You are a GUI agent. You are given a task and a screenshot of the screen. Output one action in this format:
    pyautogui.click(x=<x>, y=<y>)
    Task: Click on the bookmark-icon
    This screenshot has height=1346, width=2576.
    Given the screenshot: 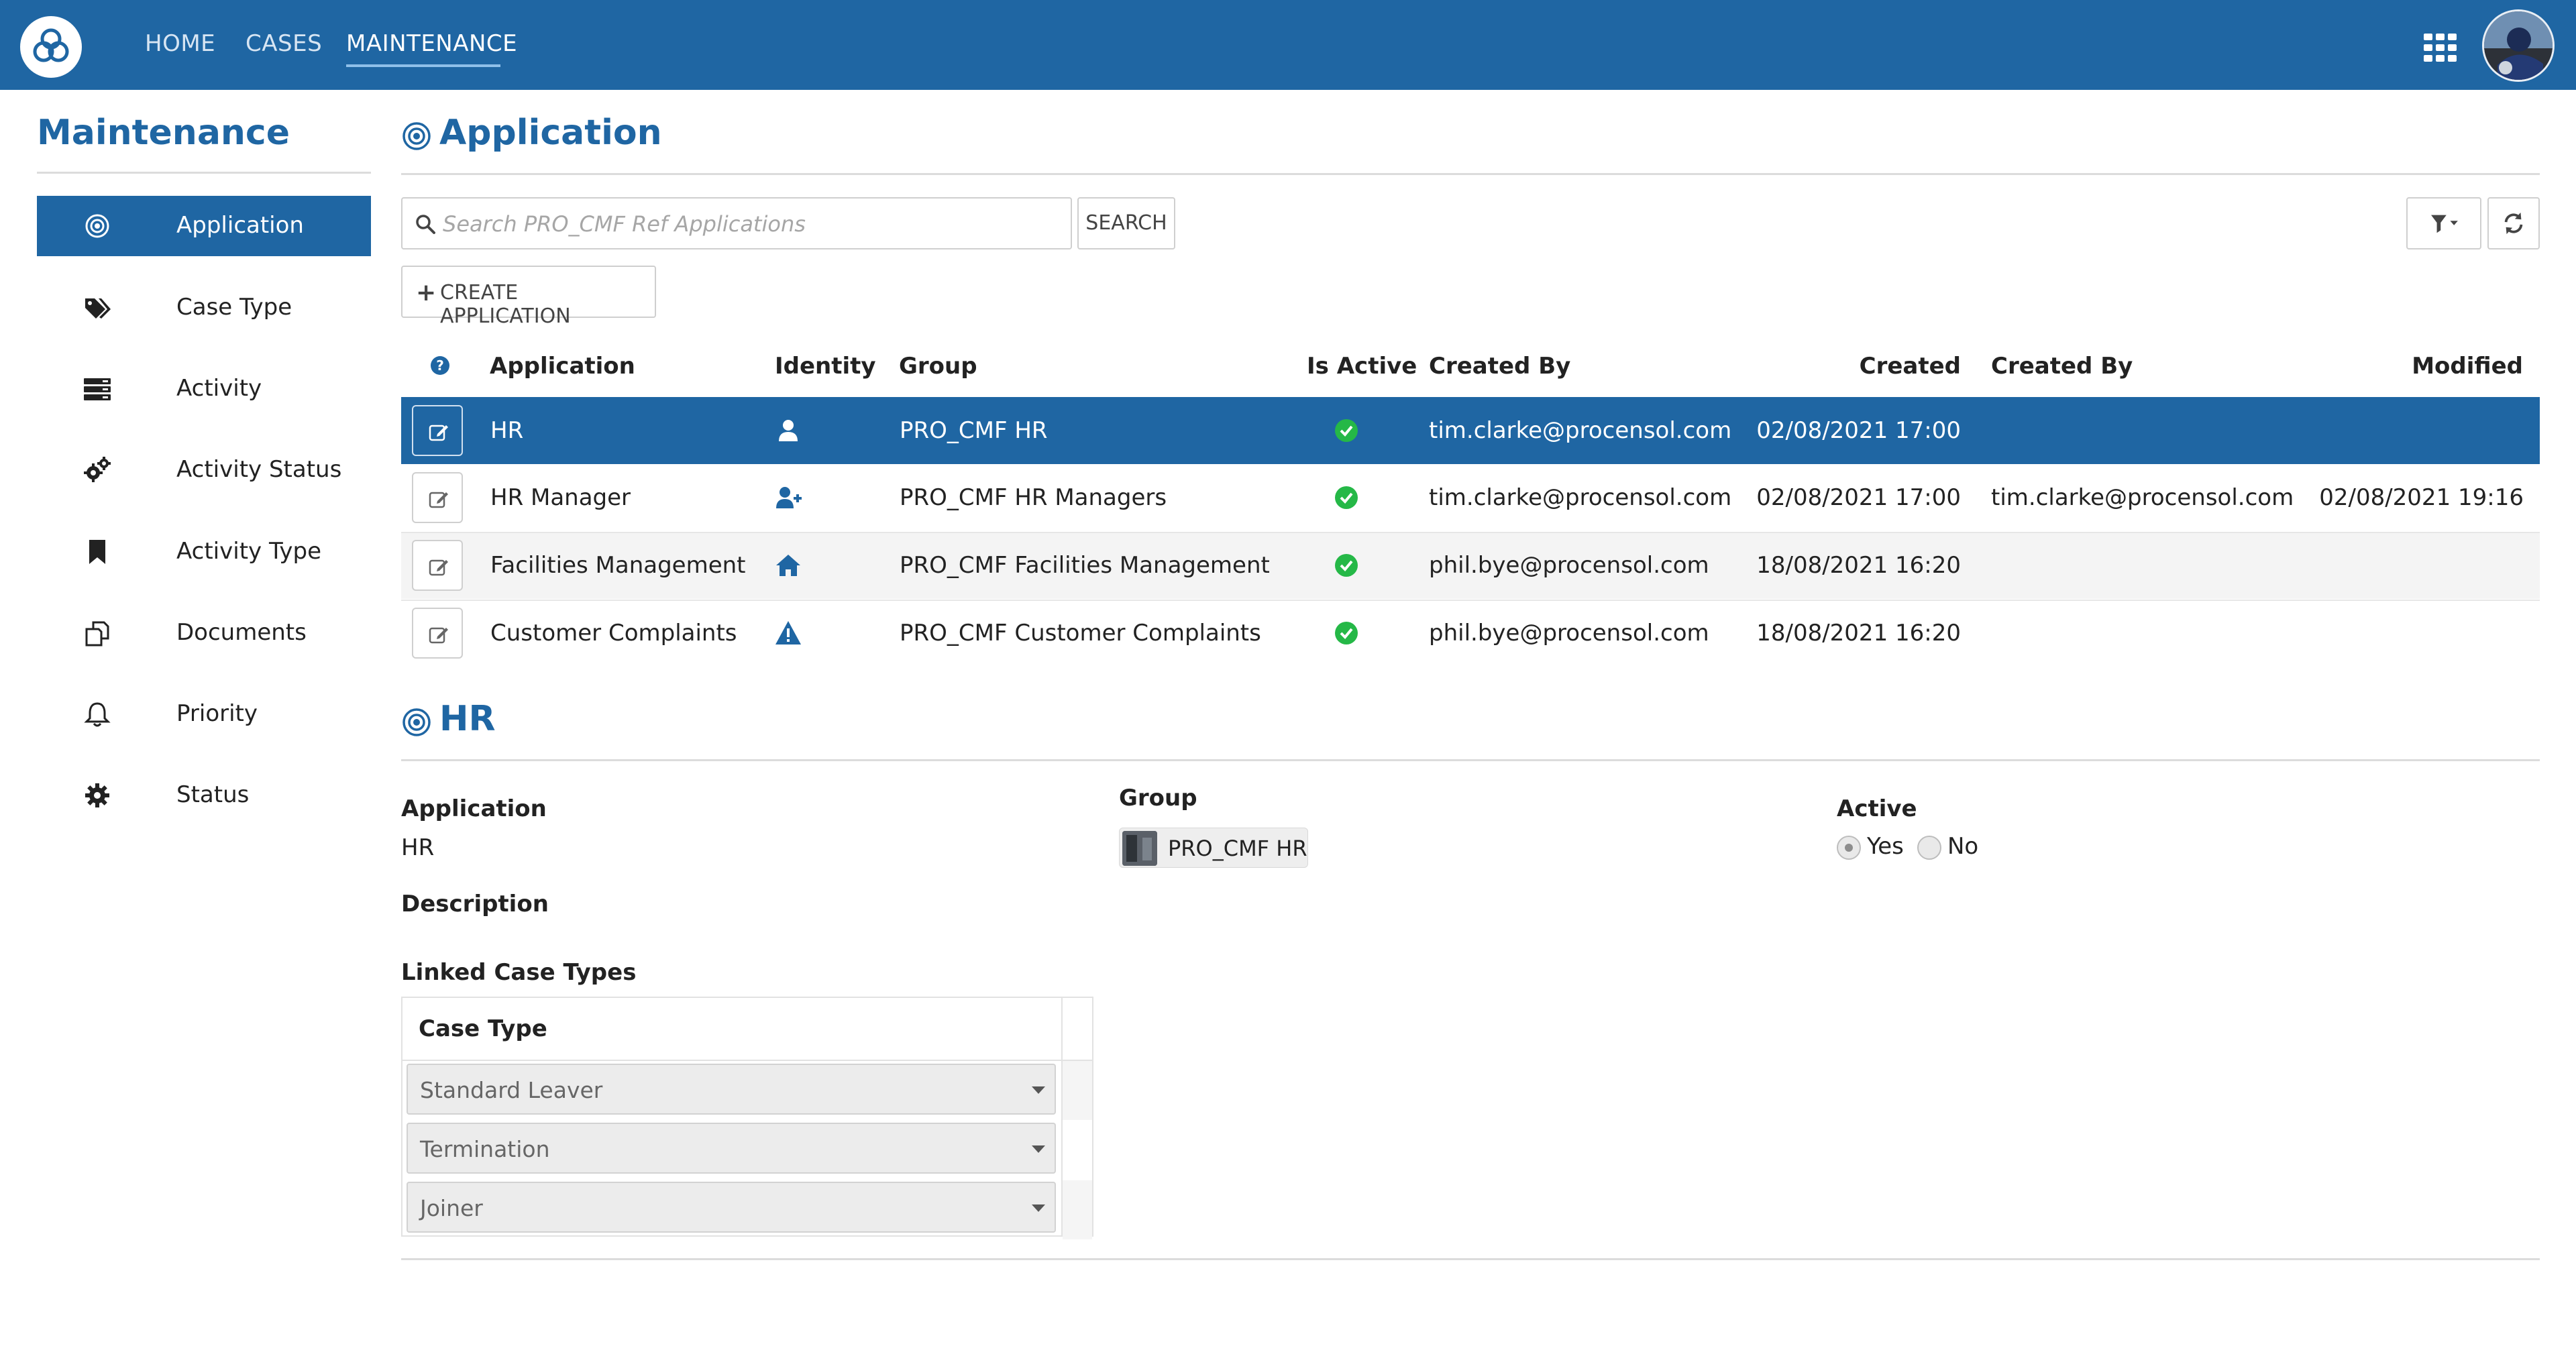 What is the action you would take?
    pyautogui.click(x=97, y=552)
    